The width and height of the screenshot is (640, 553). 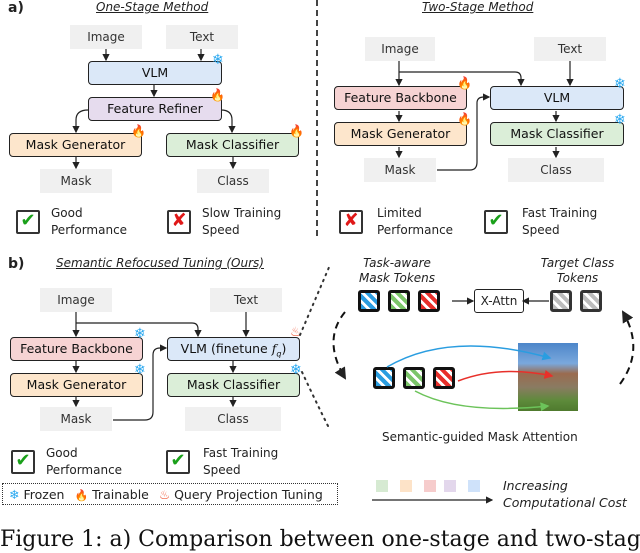 What do you see at coordinates (505, 376) in the screenshot?
I see `red-attention-curve` at bounding box center [505, 376].